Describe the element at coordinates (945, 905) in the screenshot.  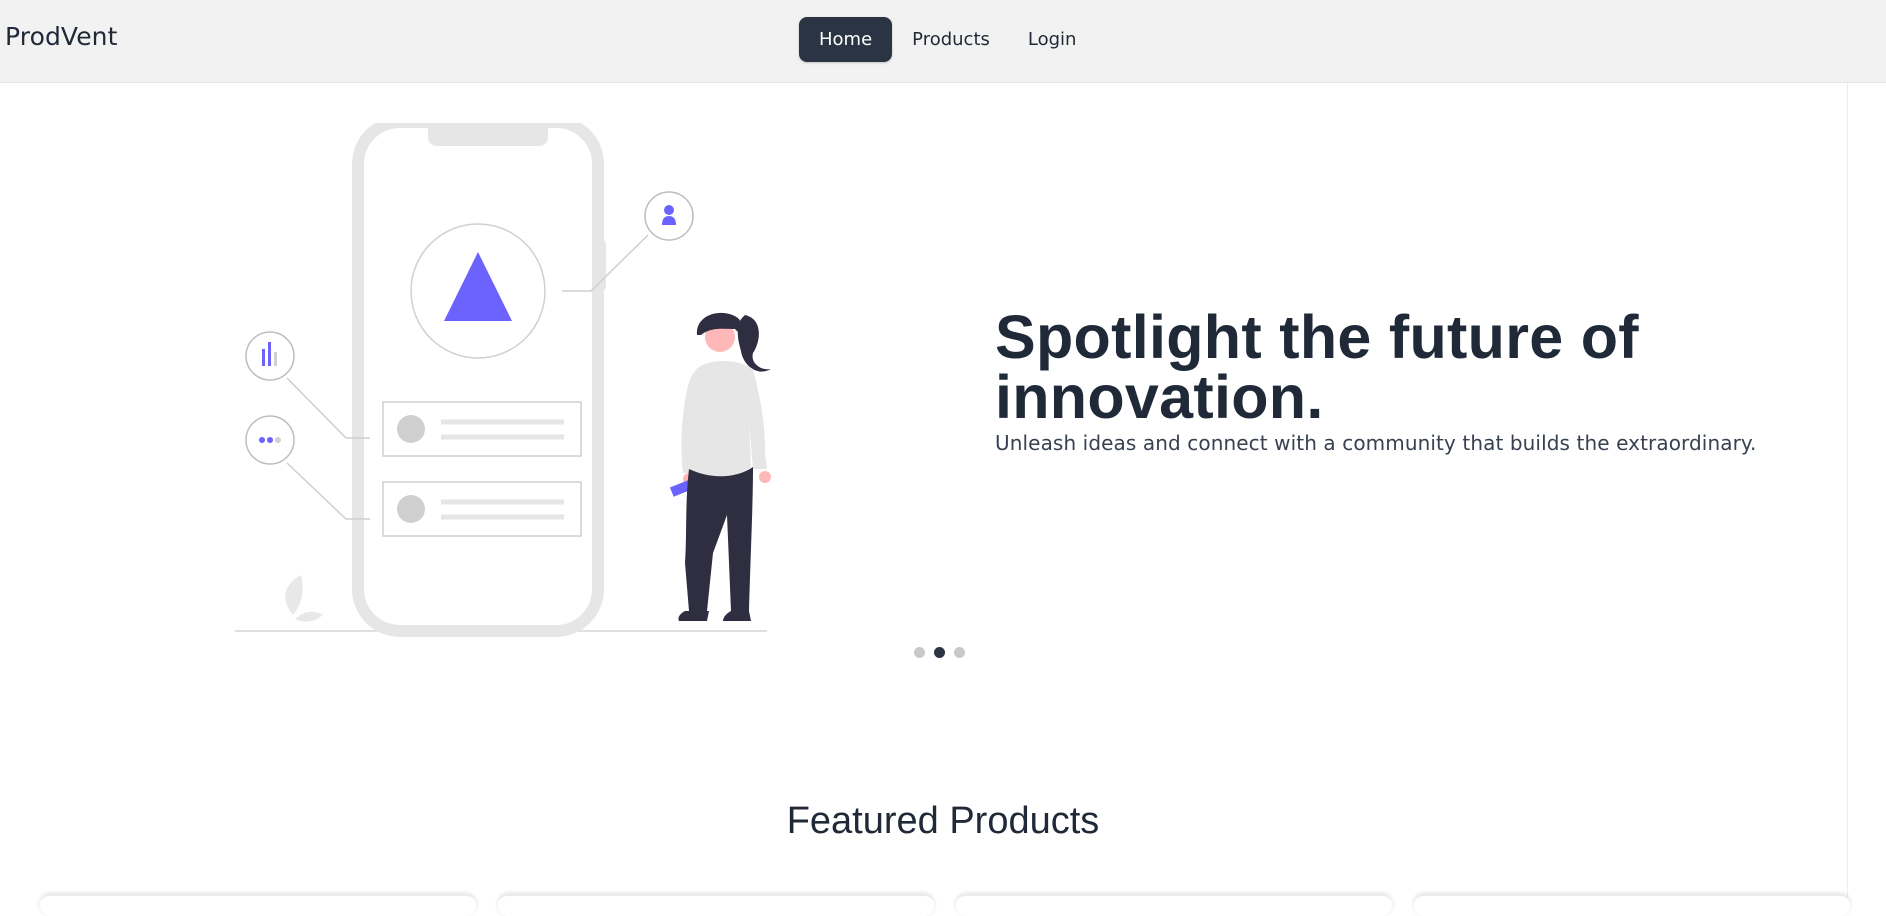
I see `featured-products-grid` at that location.